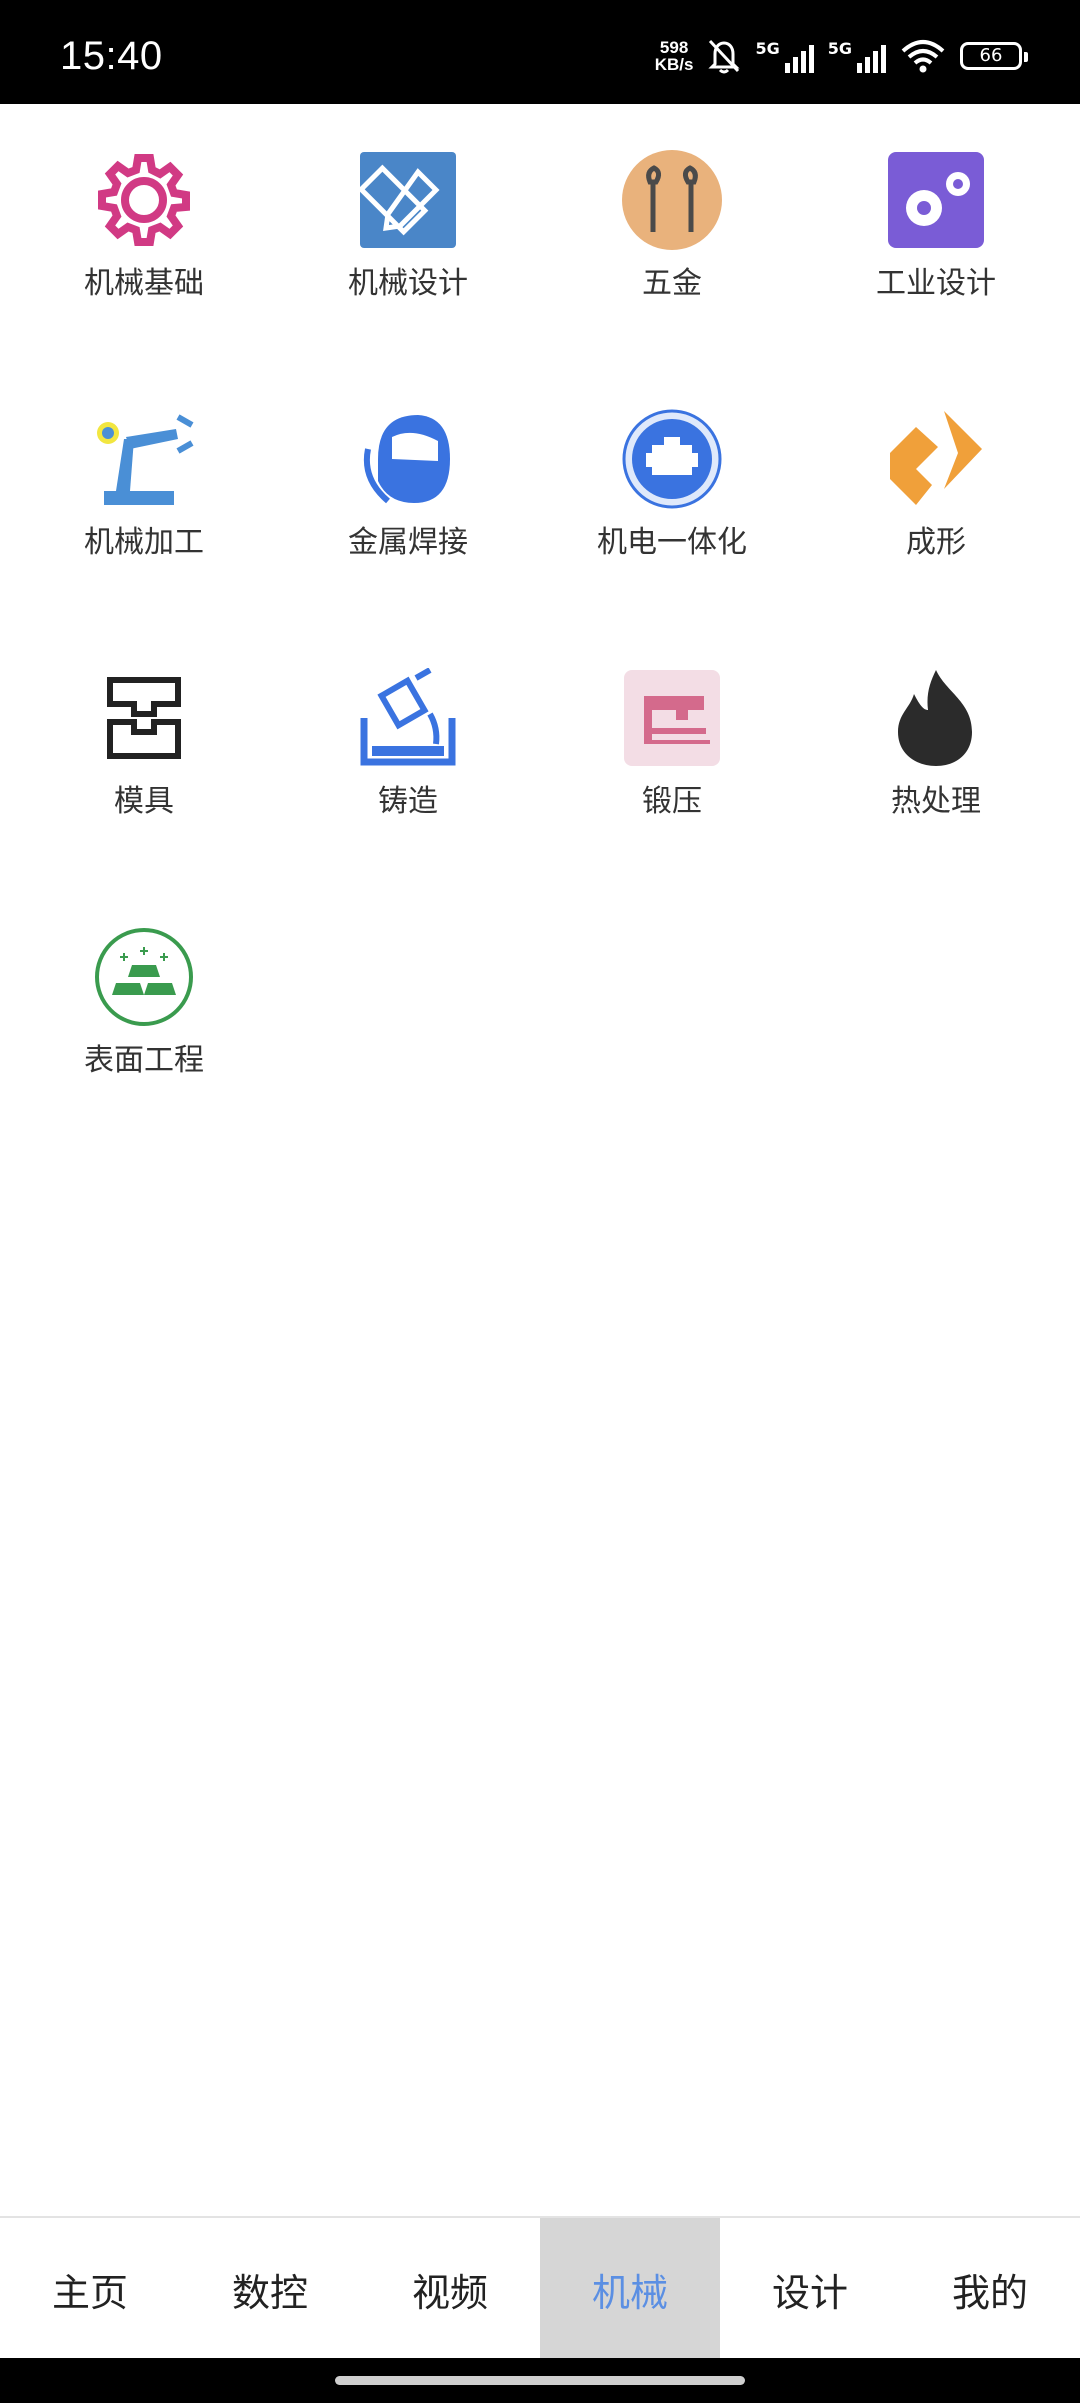 This screenshot has width=1080, height=2403. Describe the element at coordinates (90, 2289) in the screenshot. I see `tab-home: 主页` at that location.